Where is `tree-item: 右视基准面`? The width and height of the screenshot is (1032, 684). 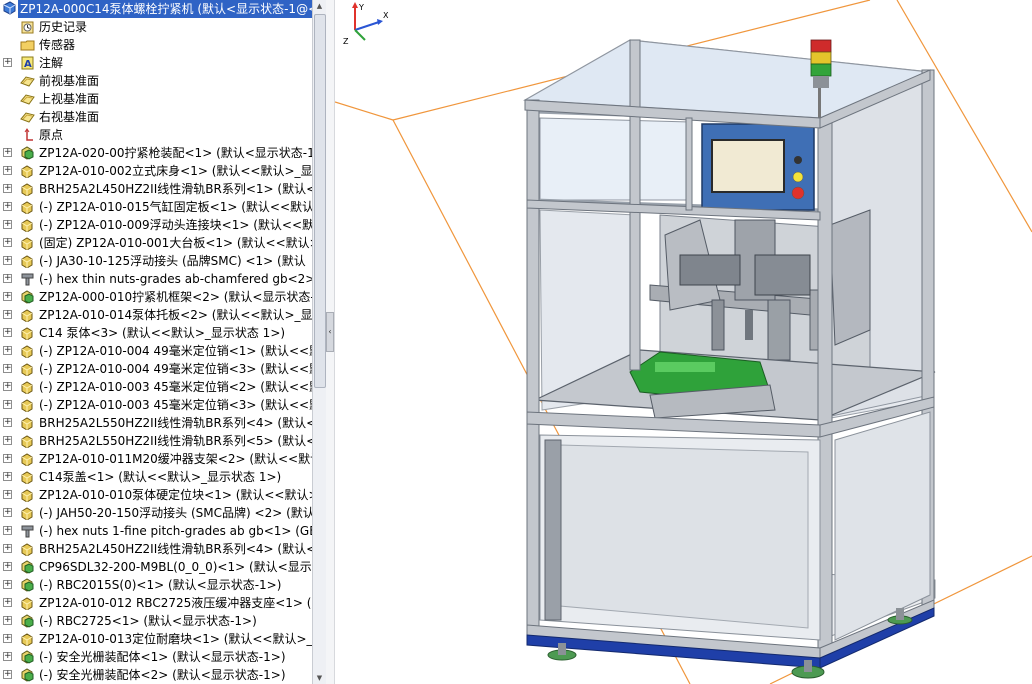
tree-item: 右视基准面 is located at coordinates (156, 117).